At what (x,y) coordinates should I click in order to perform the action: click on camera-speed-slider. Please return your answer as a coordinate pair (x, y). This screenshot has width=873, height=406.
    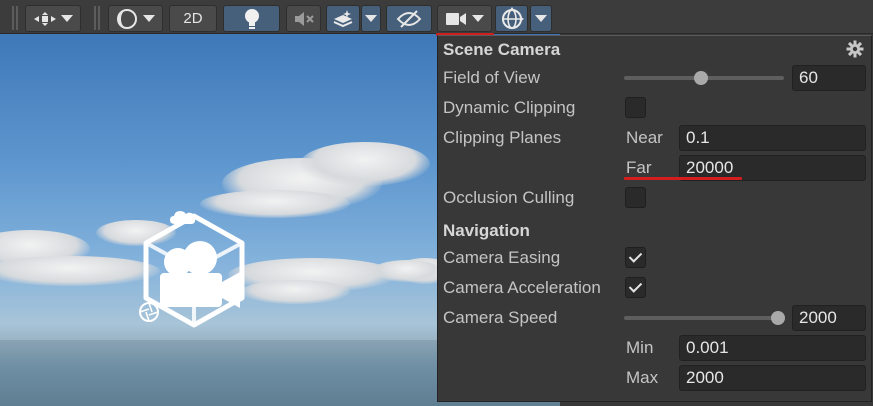
    Looking at the image, I should click on (701, 318).